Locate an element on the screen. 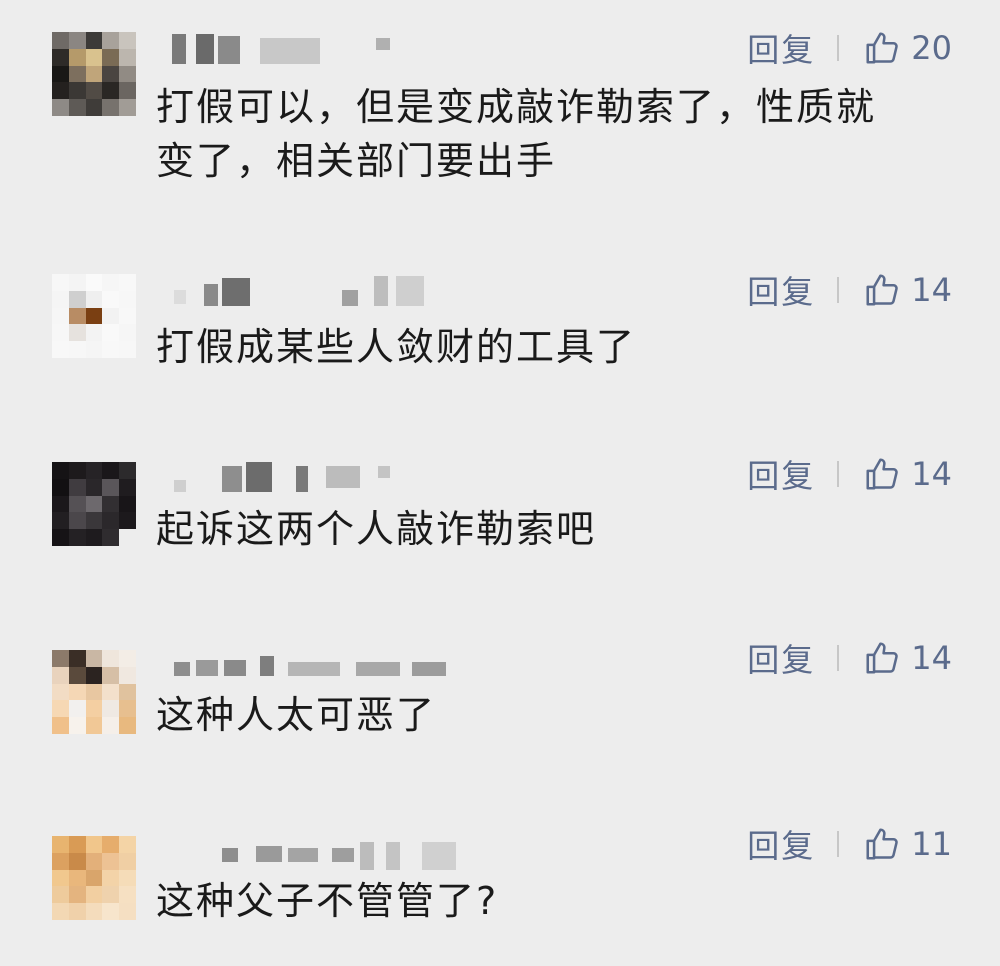  comment-text: 打假可以，但是变成敲诈勒索了，性质就 变了，相关部门要出手 is located at coordinates (516, 134).